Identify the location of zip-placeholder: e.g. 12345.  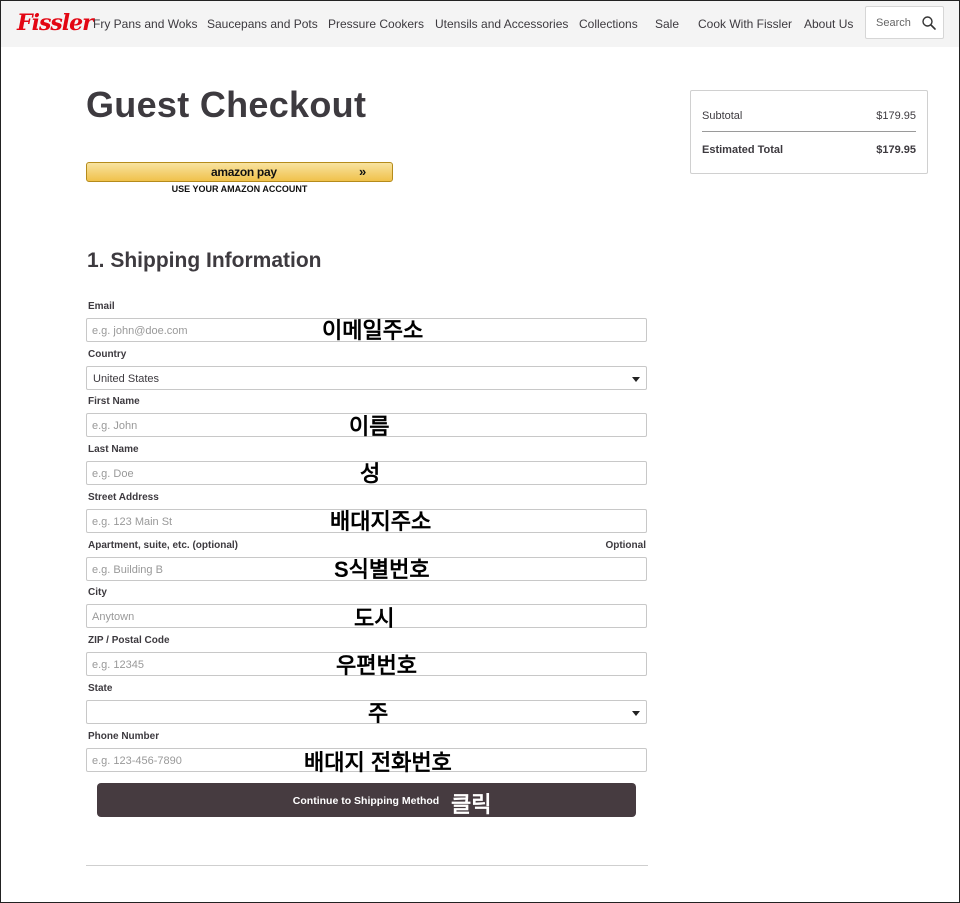
(118, 665).